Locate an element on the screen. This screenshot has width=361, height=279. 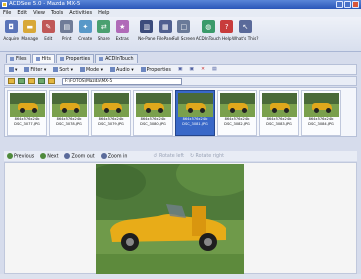
thumbnail: 864x576x24b DSC_3083.JPG is located at coordinates (279, 113).